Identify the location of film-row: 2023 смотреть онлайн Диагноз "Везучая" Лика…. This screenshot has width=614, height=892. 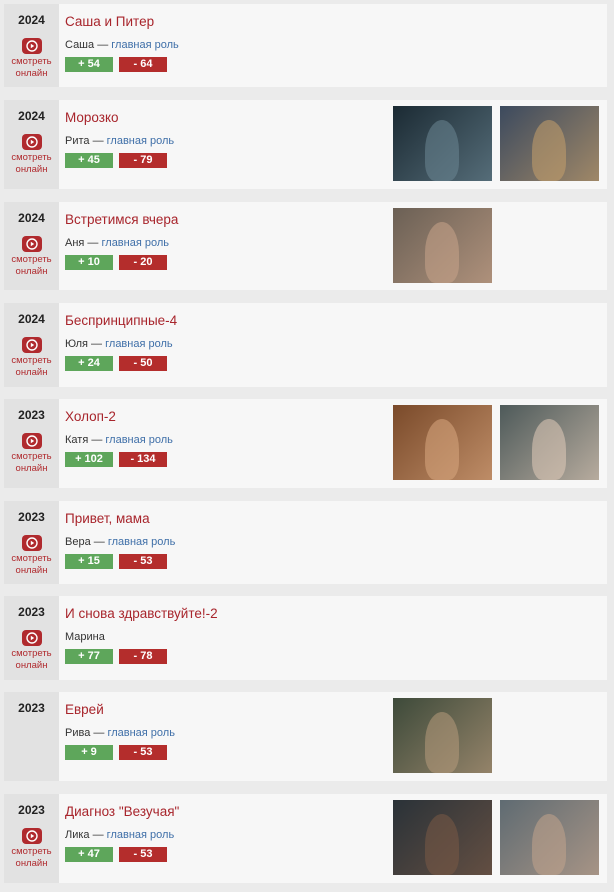
(305, 838).